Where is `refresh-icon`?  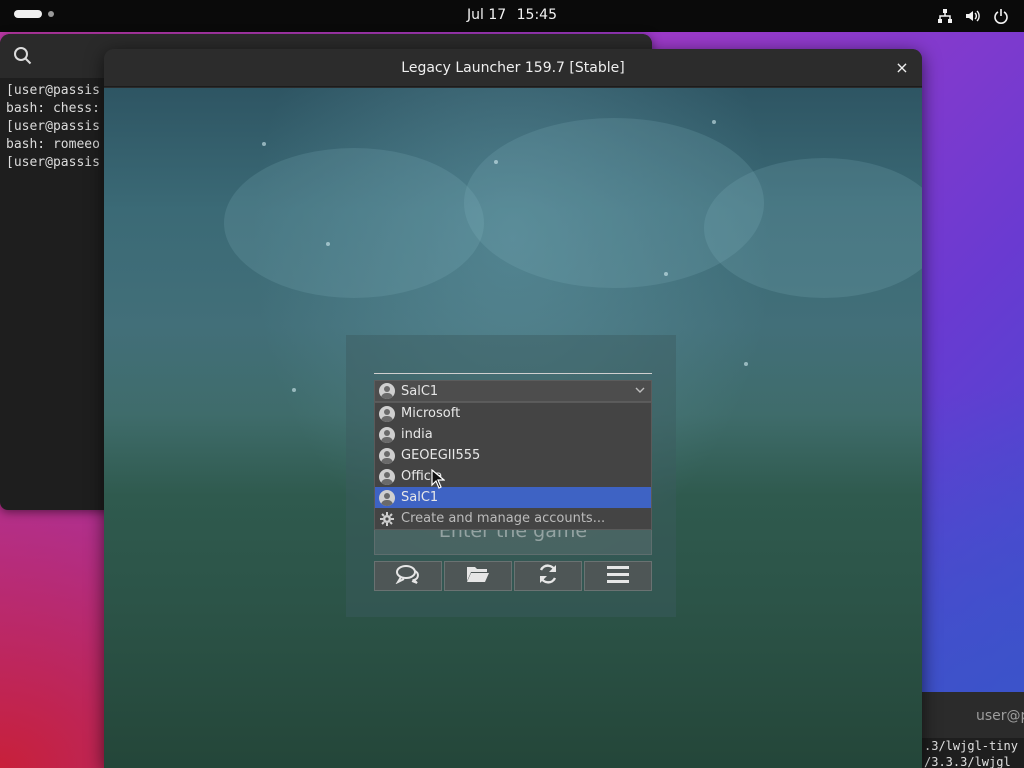 refresh-icon is located at coordinates (548, 576).